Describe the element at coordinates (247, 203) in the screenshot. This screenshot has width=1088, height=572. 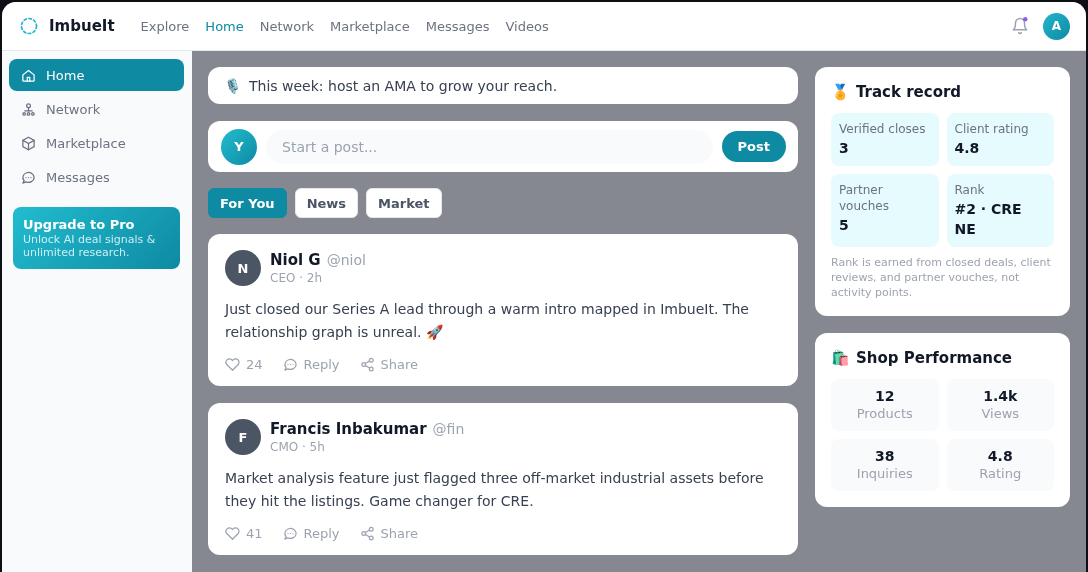
I see `feed-tab: For You` at that location.